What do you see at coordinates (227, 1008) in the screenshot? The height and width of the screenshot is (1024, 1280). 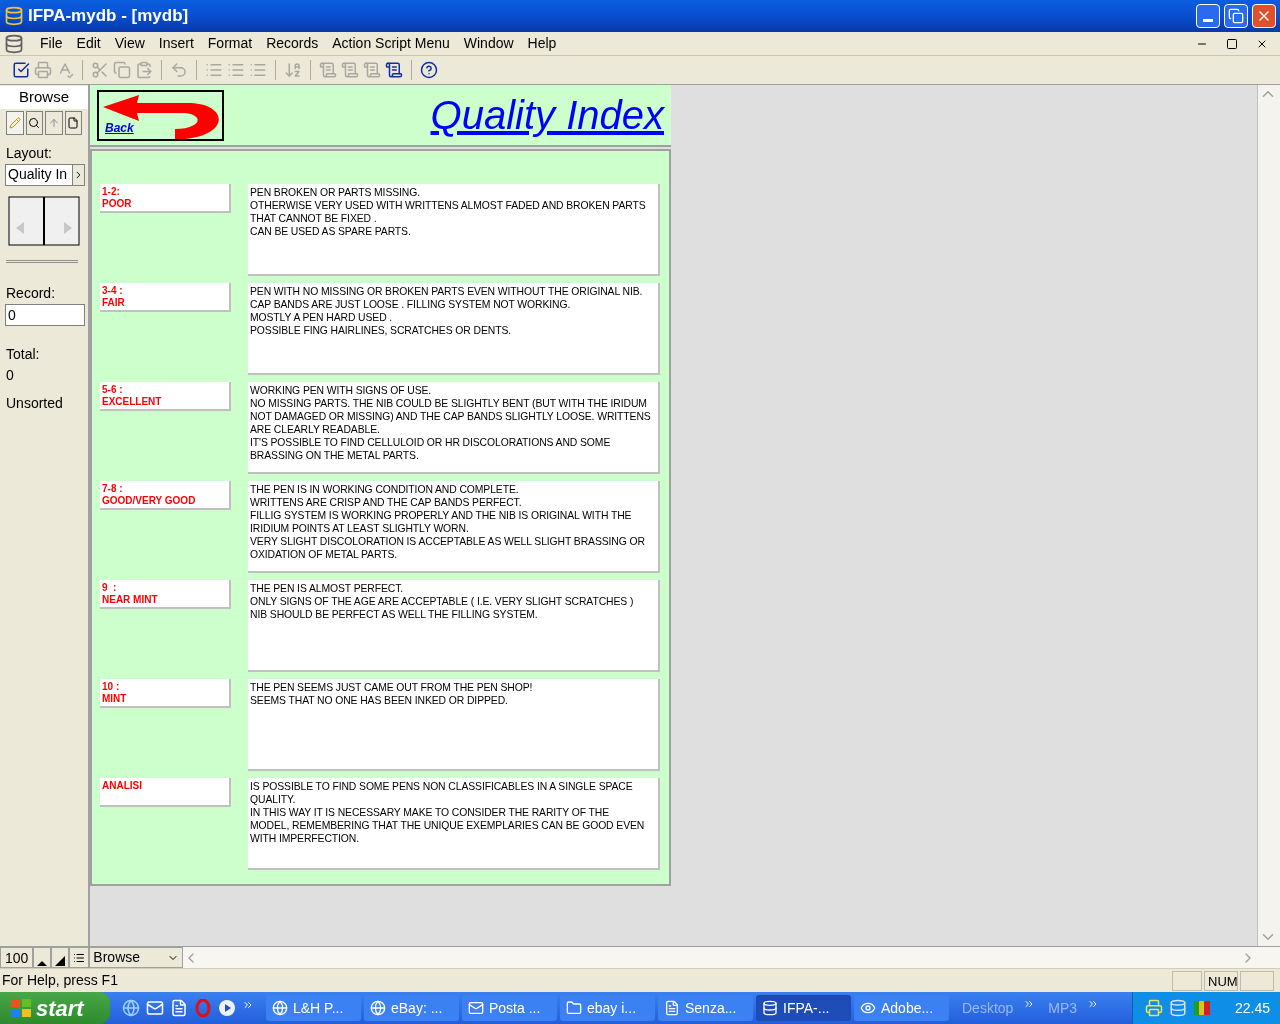 I see `media-player-icon` at bounding box center [227, 1008].